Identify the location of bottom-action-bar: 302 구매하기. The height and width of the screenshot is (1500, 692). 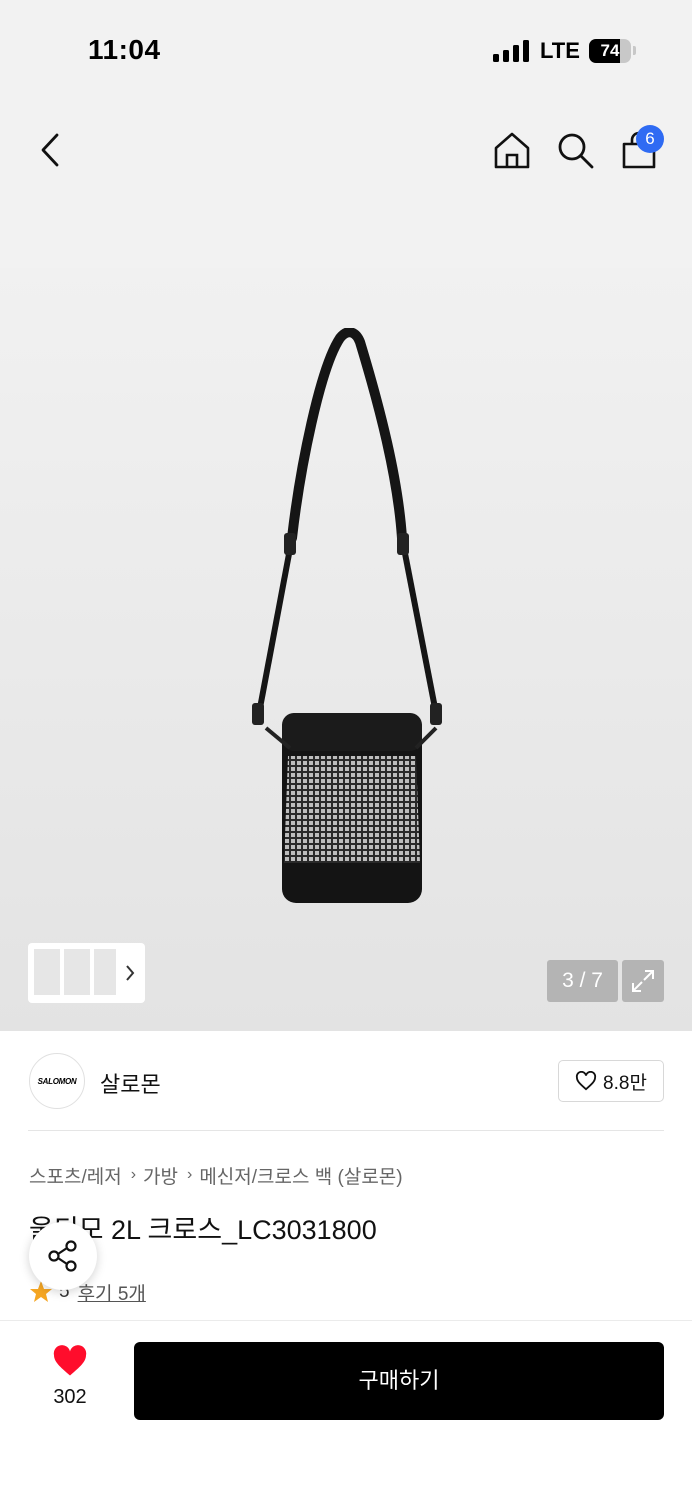
(346, 1410).